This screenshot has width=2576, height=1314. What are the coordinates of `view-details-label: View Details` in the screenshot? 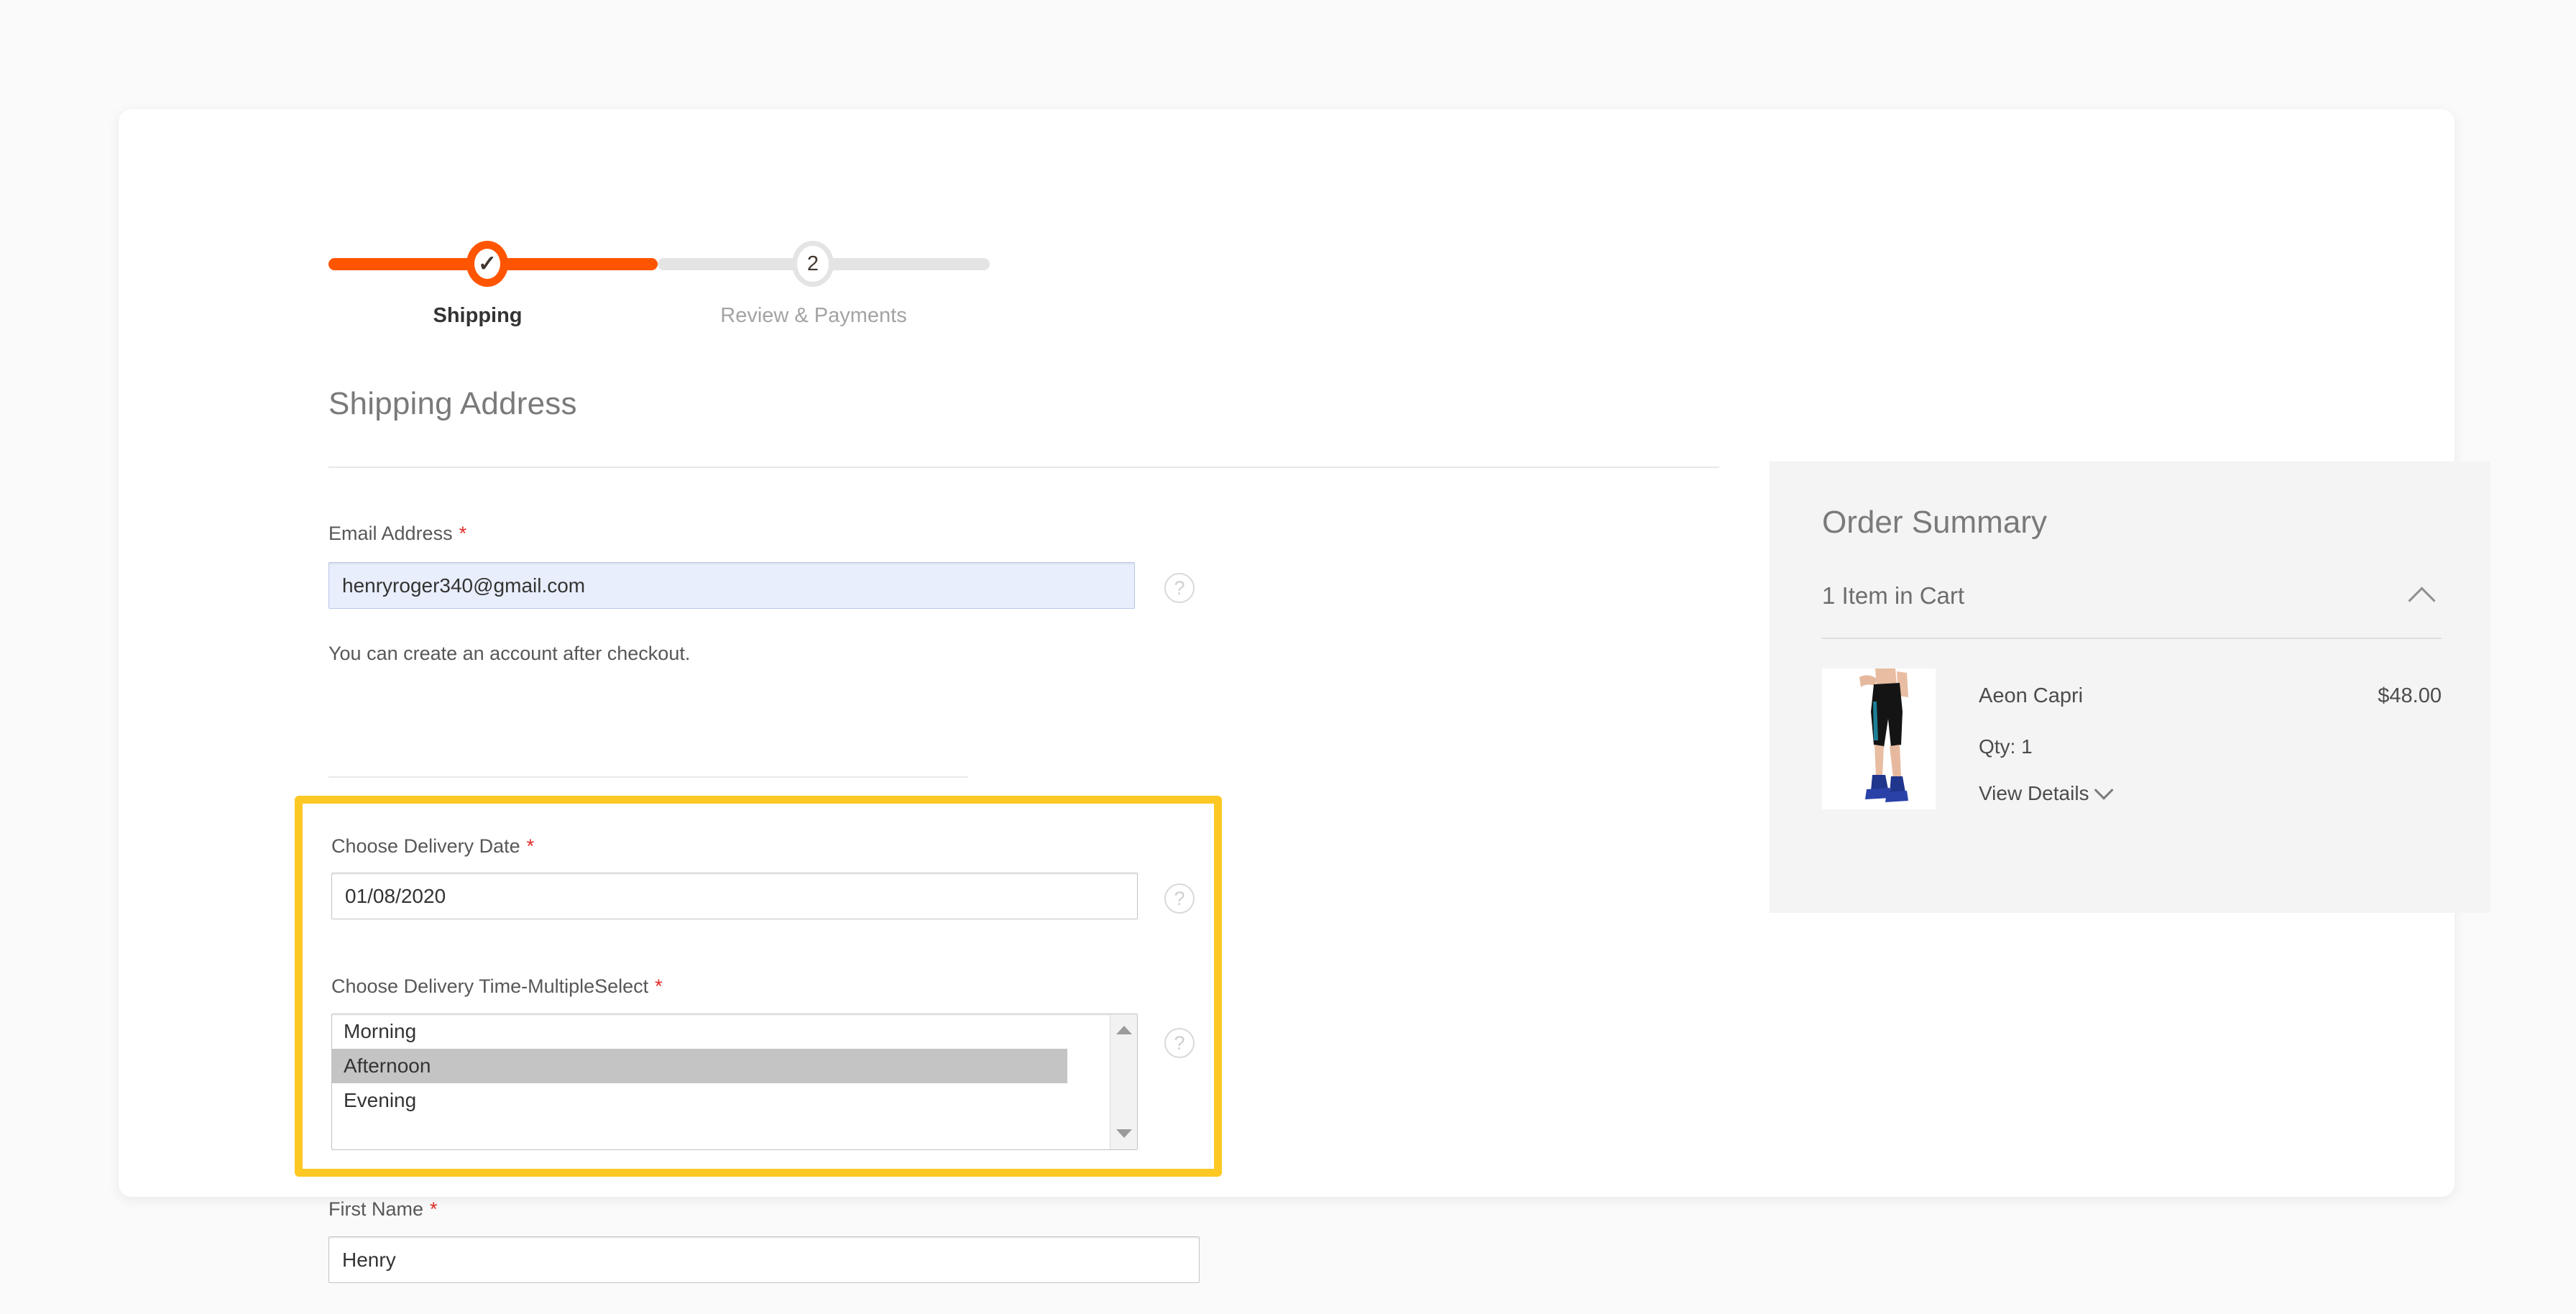 It's located at (2034, 793).